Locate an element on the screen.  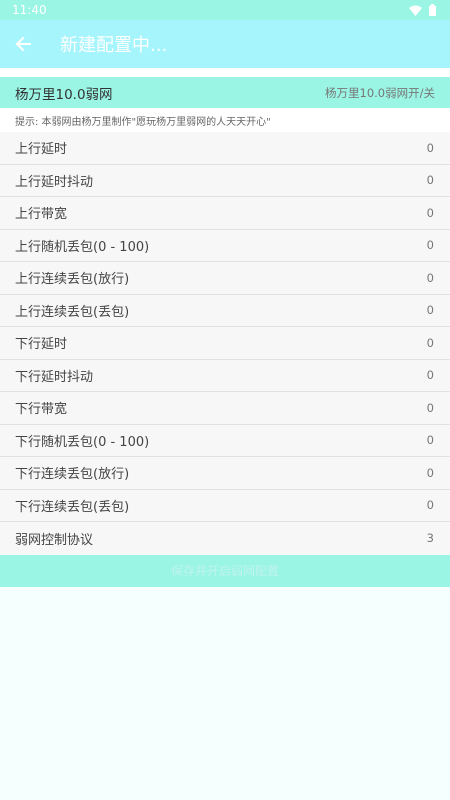
setting-label: 下行延时抖动 is located at coordinates (54, 377).